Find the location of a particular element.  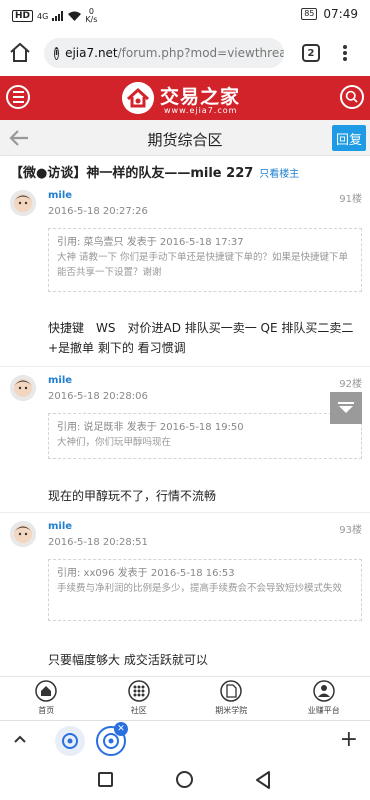

document-icon is located at coordinates (231, 691).